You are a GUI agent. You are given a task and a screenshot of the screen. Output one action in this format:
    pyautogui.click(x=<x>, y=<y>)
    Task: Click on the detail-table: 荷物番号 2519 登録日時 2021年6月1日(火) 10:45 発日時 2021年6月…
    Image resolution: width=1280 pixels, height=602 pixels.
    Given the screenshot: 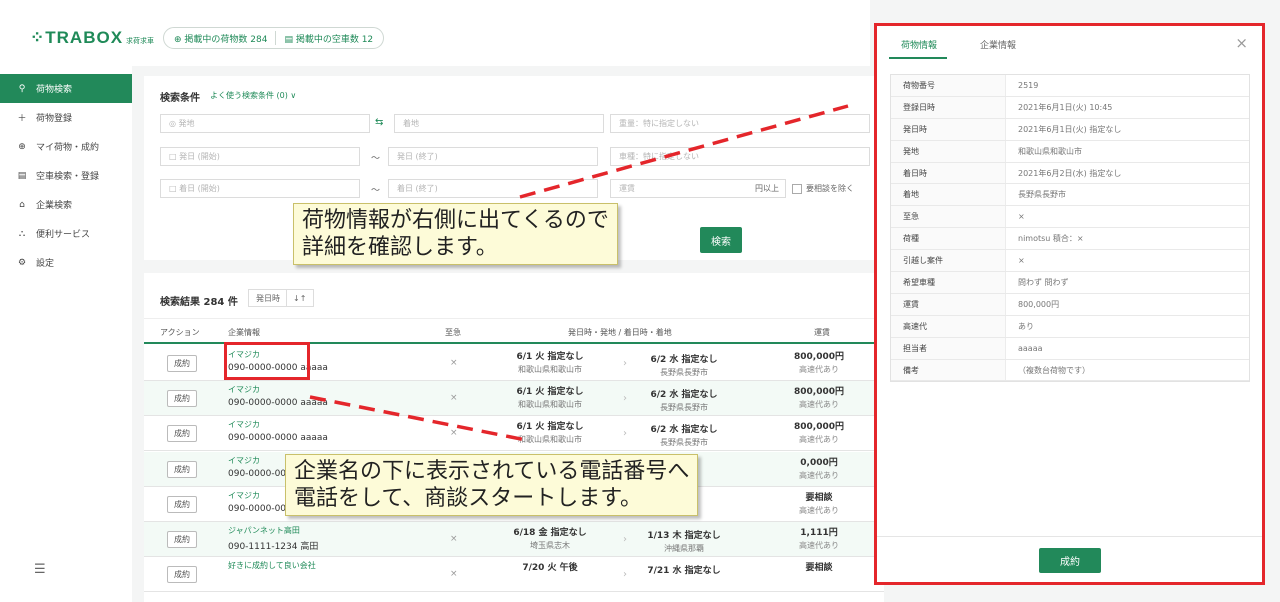 What is the action you would take?
    pyautogui.click(x=1070, y=228)
    